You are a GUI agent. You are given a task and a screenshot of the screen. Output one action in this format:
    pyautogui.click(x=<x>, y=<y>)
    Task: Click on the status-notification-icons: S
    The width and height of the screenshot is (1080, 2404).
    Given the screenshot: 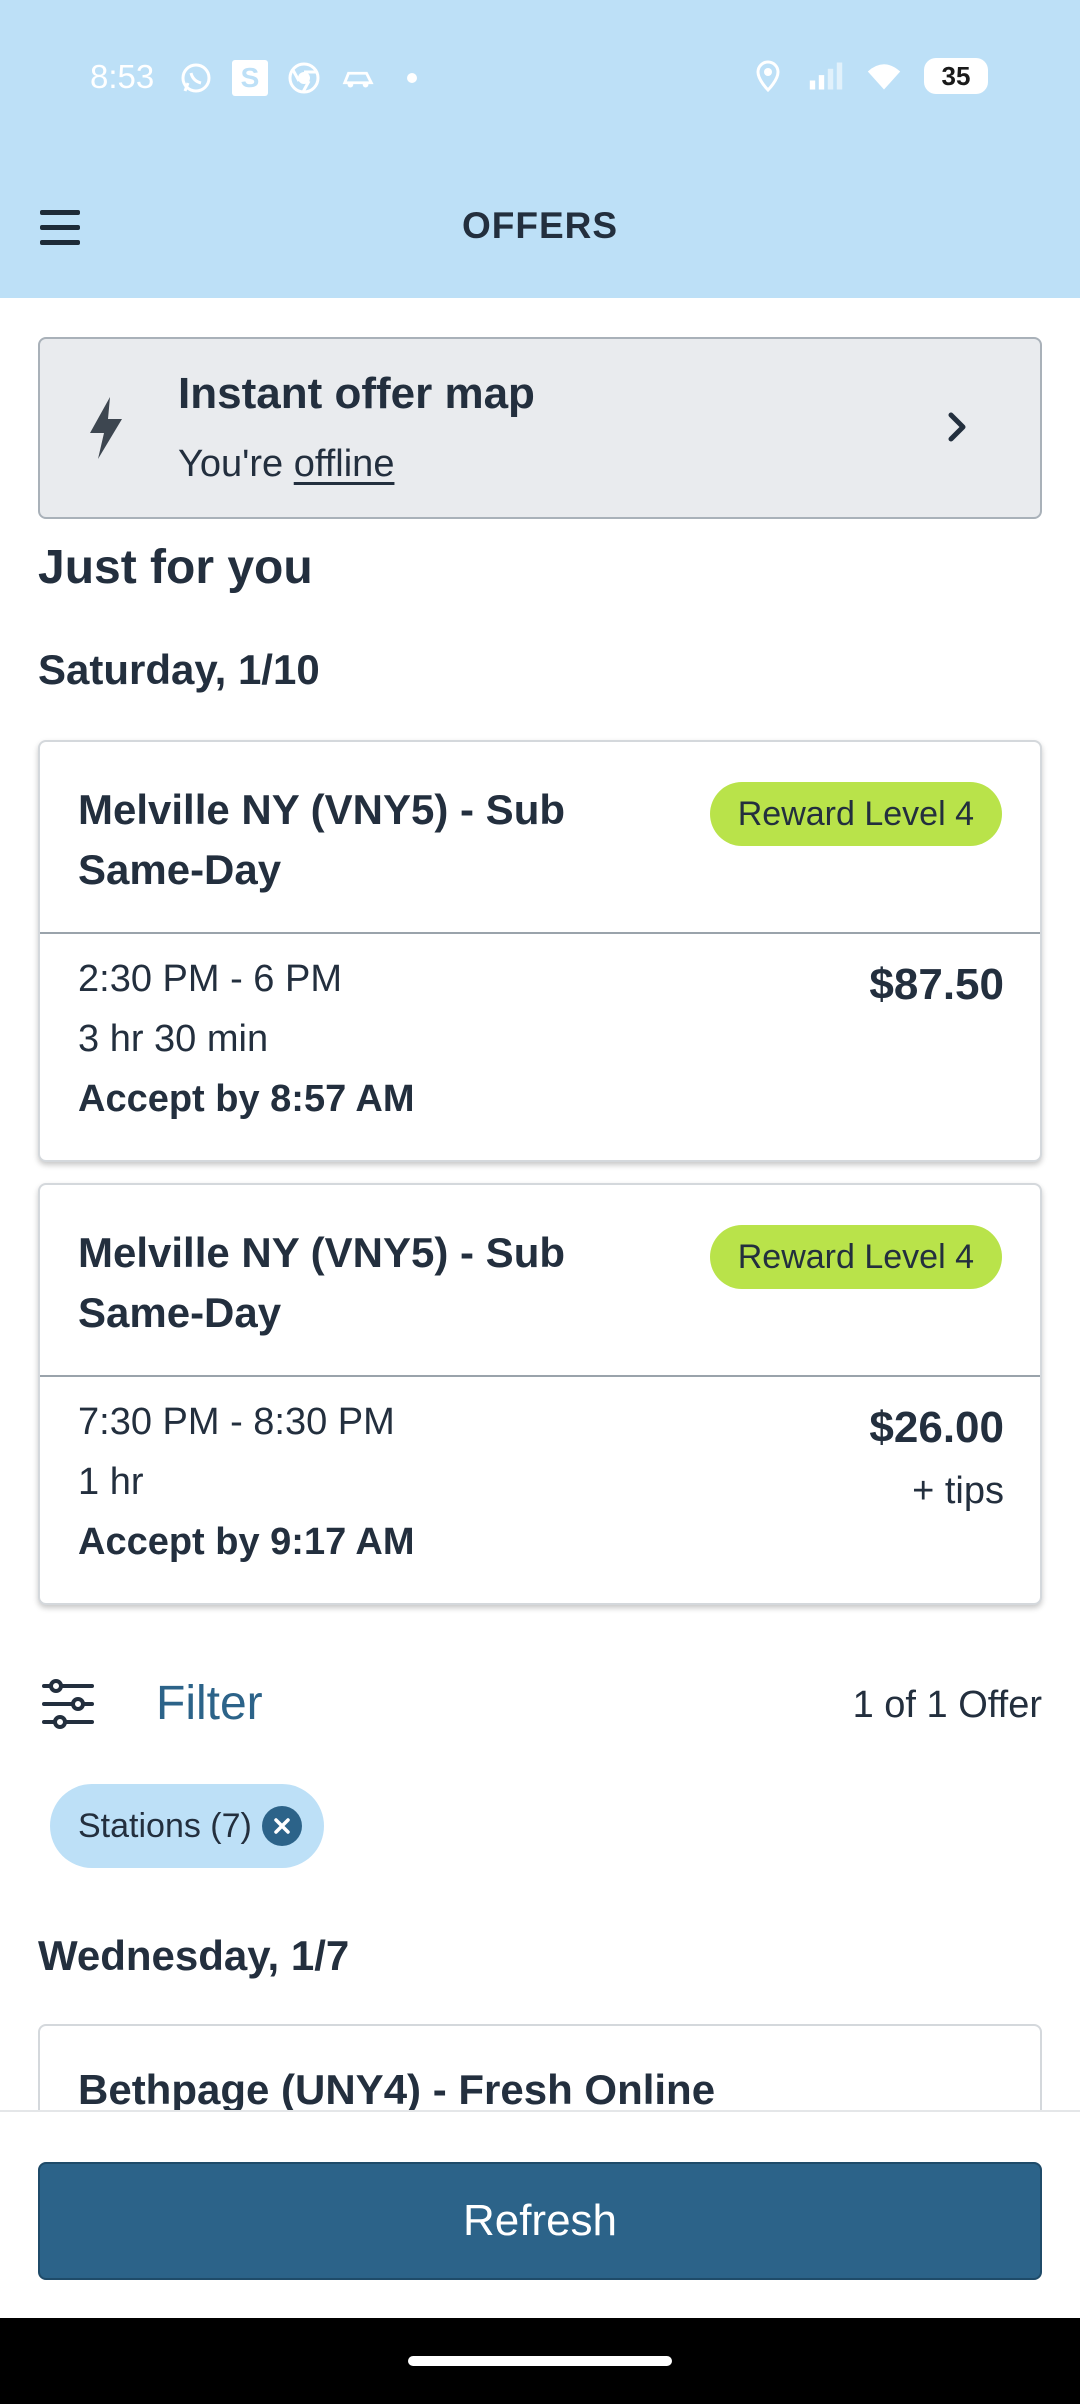 What is the action you would take?
    pyautogui.click(x=304, y=78)
    